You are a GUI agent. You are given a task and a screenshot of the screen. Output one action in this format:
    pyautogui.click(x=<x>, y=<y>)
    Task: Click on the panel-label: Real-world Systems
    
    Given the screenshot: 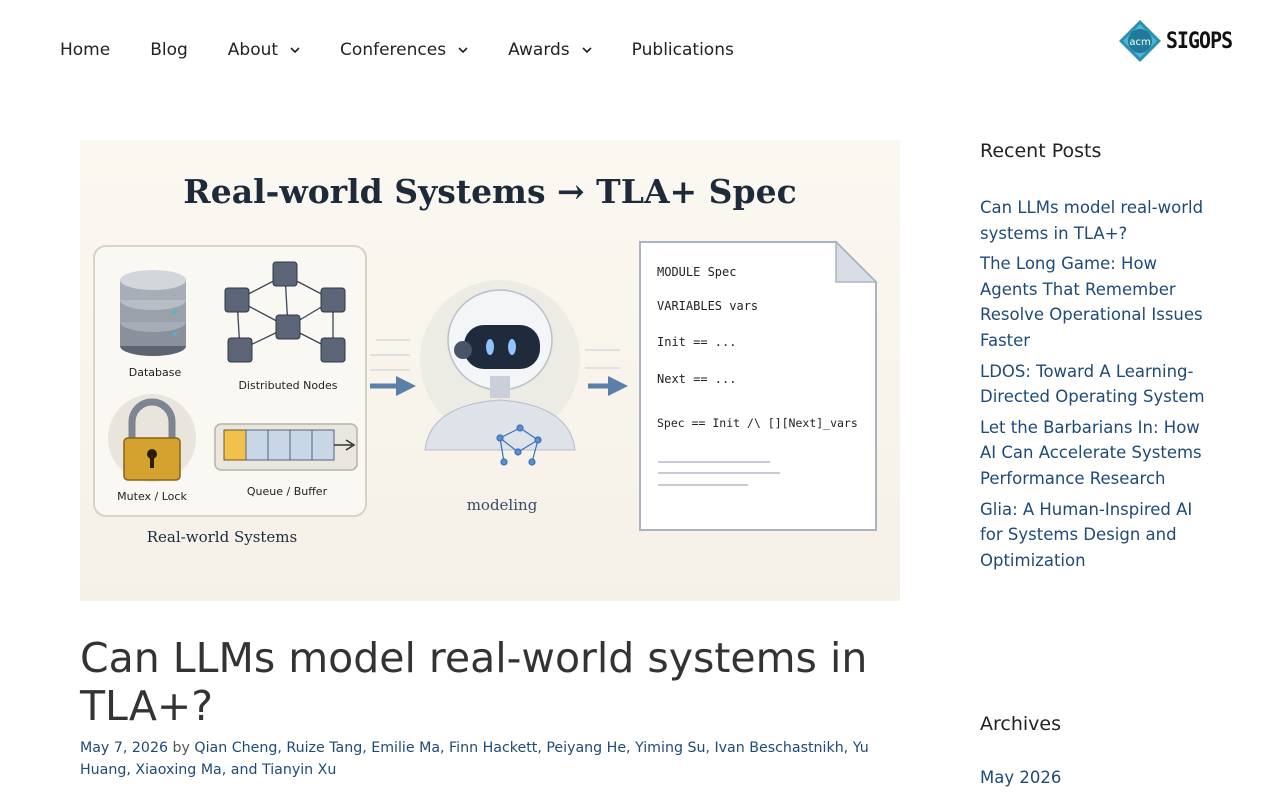 What is the action you would take?
    pyautogui.click(x=222, y=537)
    